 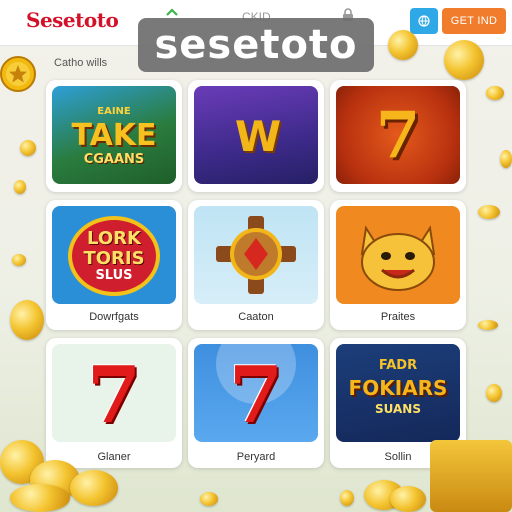 I want to click on game-art-text: CGAANS, so click(x=114, y=159).